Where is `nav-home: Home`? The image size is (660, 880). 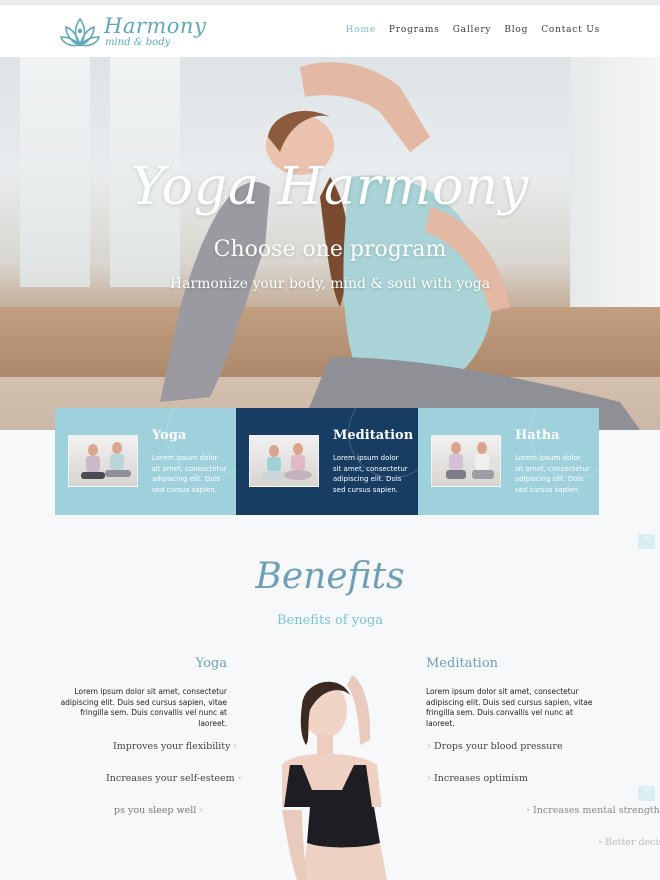
nav-home: Home is located at coordinates (361, 30).